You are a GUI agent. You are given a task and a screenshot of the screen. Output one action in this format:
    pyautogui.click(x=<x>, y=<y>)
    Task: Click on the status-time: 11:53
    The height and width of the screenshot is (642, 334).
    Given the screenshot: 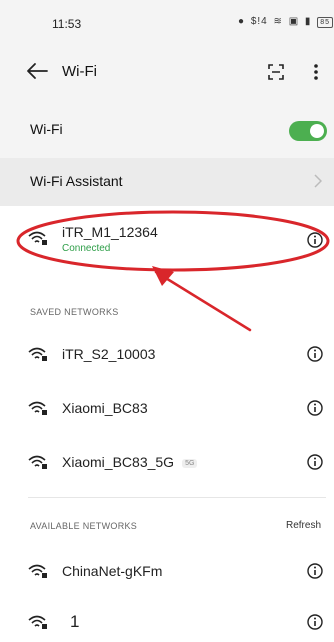 What is the action you would take?
    pyautogui.click(x=67, y=24)
    